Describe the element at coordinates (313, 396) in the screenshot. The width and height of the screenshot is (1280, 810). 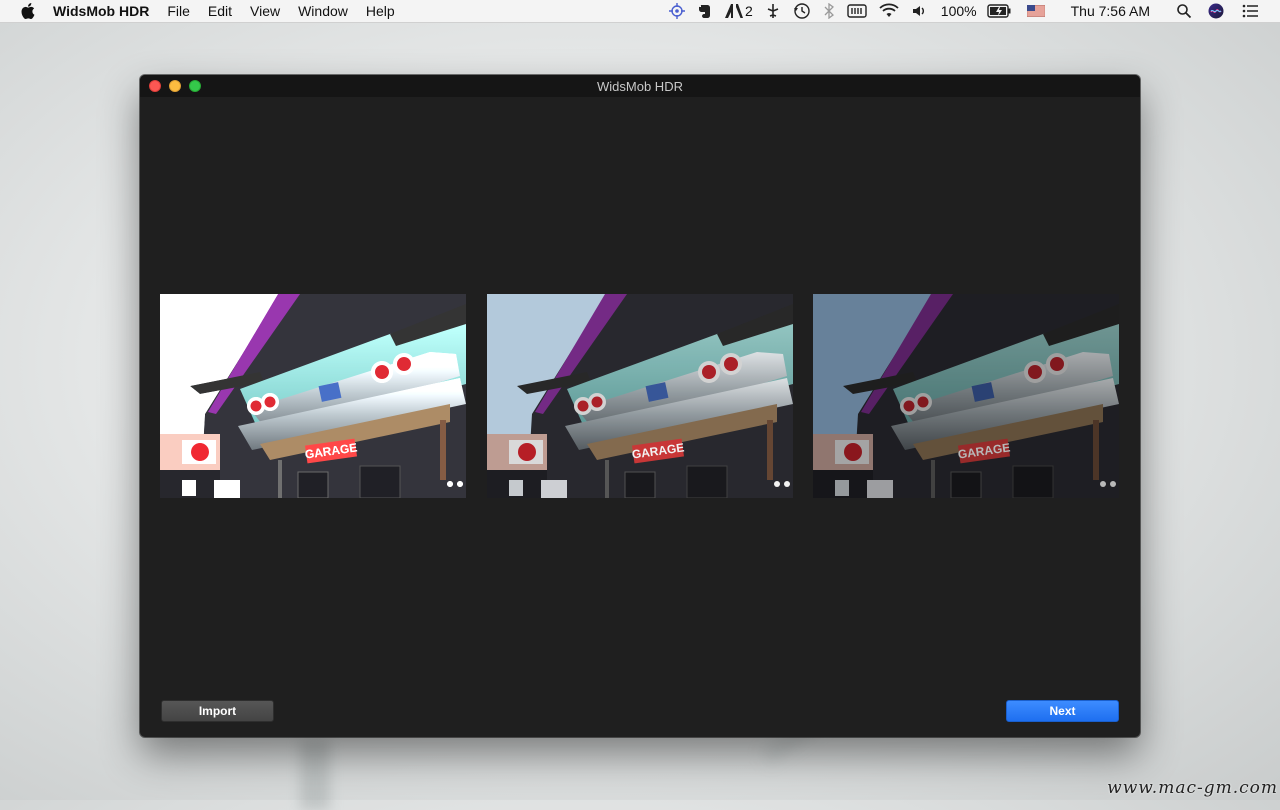
I see `photo-overexposed: GARAGE` at that location.